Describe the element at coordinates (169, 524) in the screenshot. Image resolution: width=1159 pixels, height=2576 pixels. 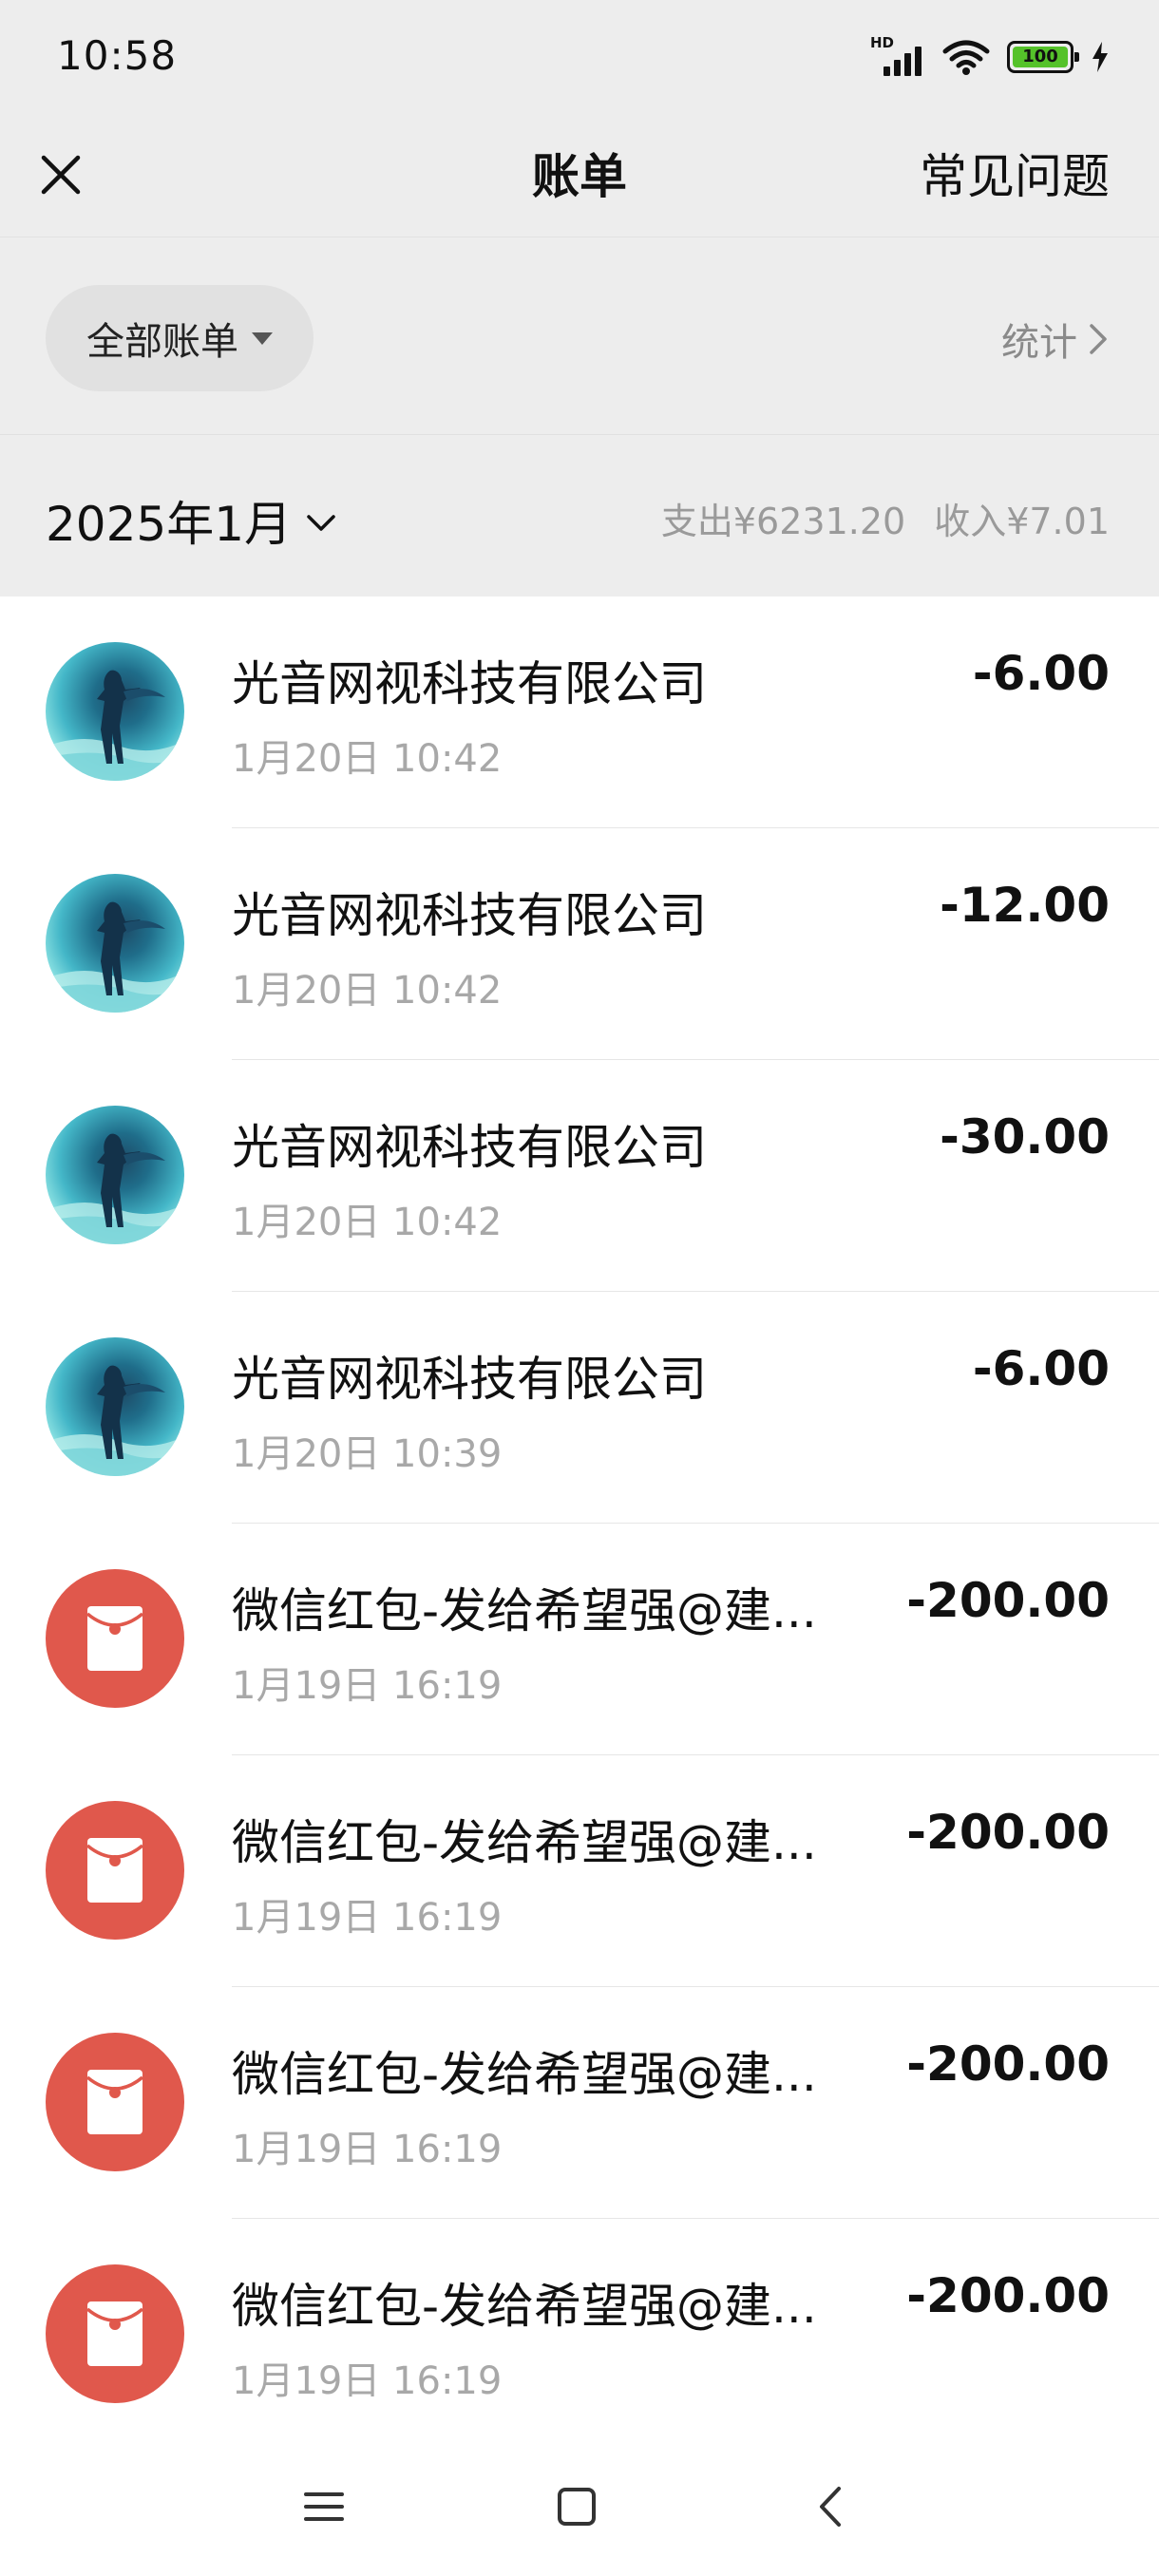
I see `month-label: 2025年1月` at that location.